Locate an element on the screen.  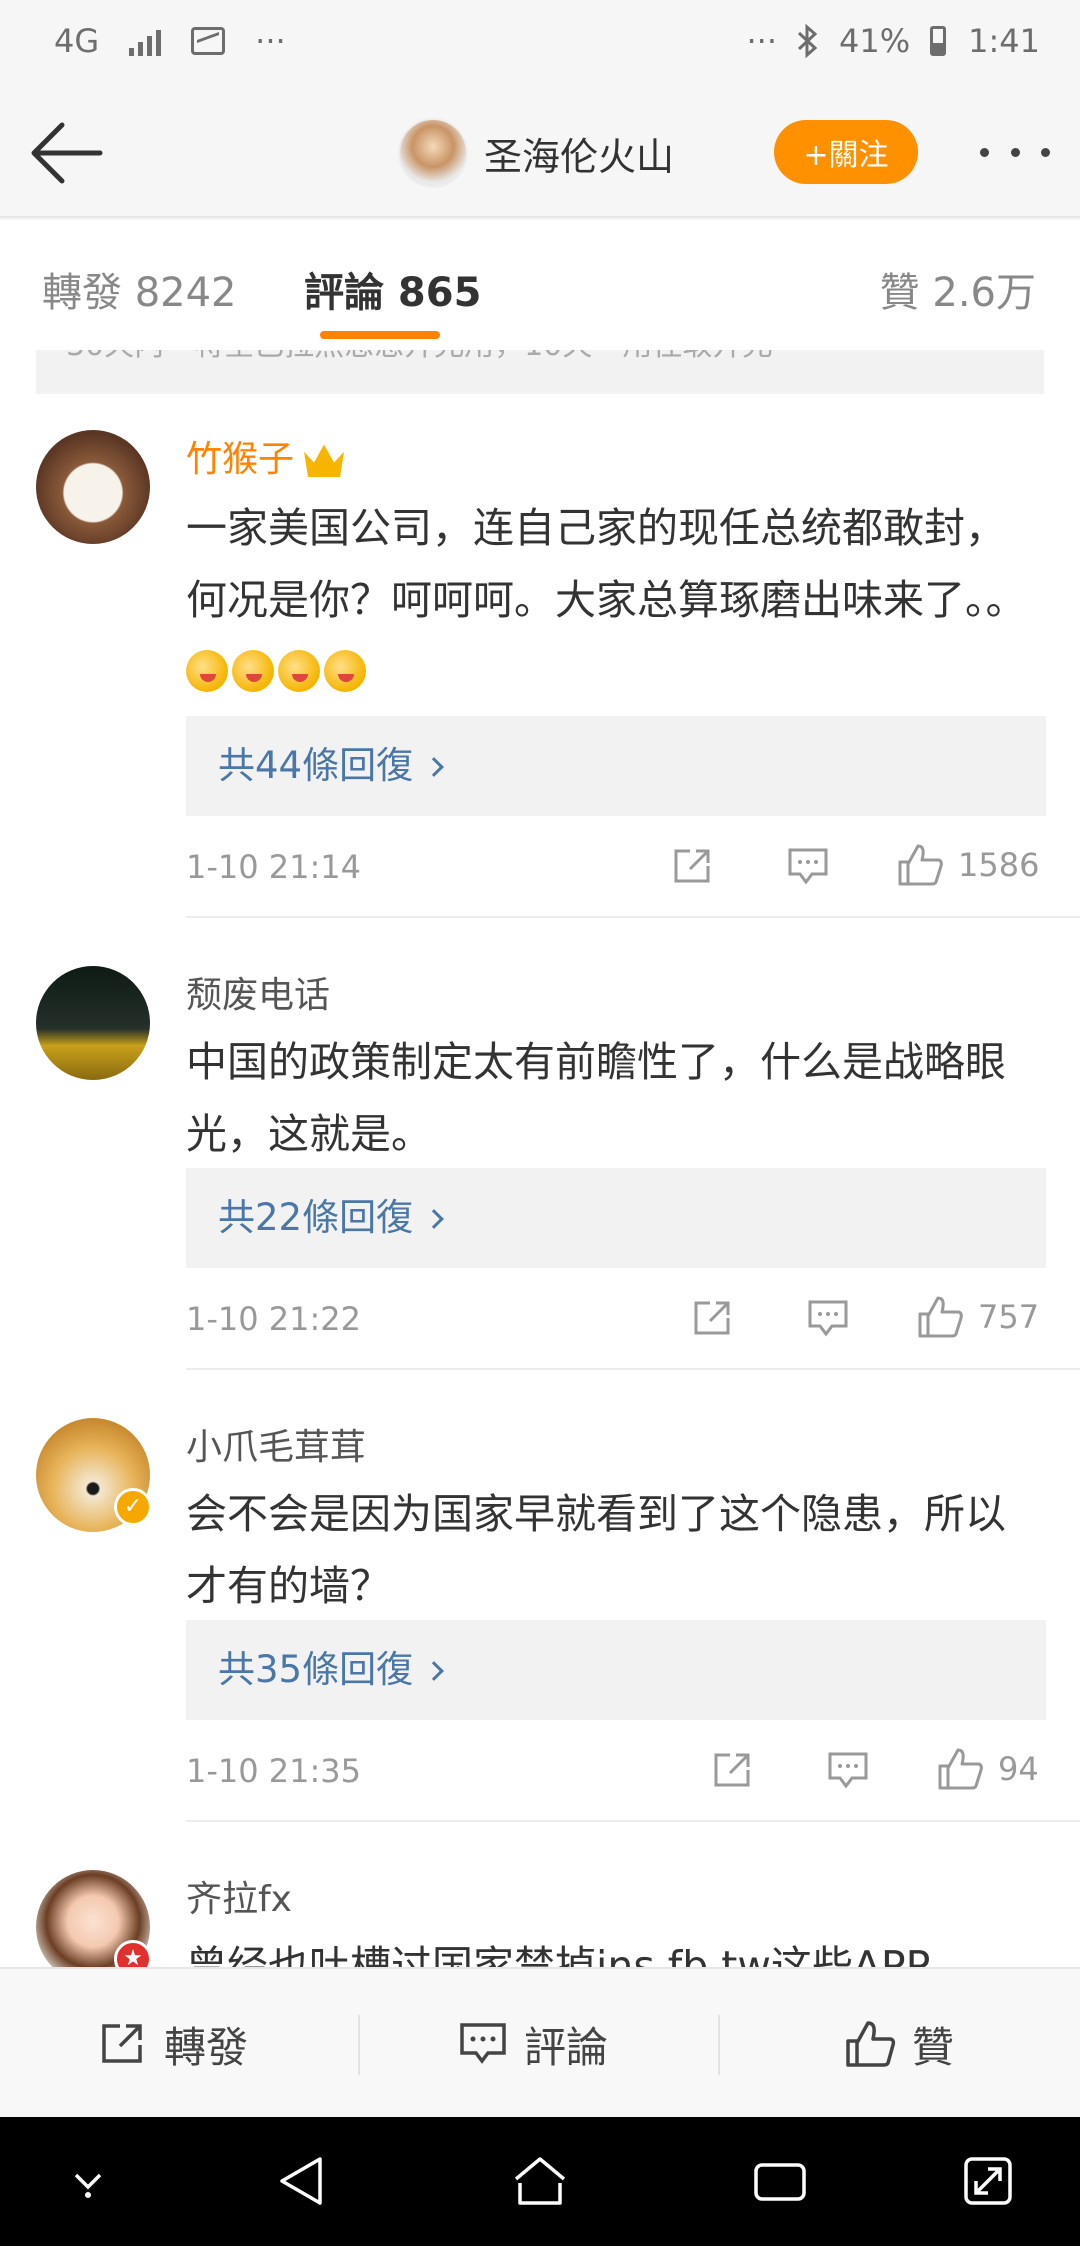
comment-username: 齐拉fx is located at coordinates (239, 1896).